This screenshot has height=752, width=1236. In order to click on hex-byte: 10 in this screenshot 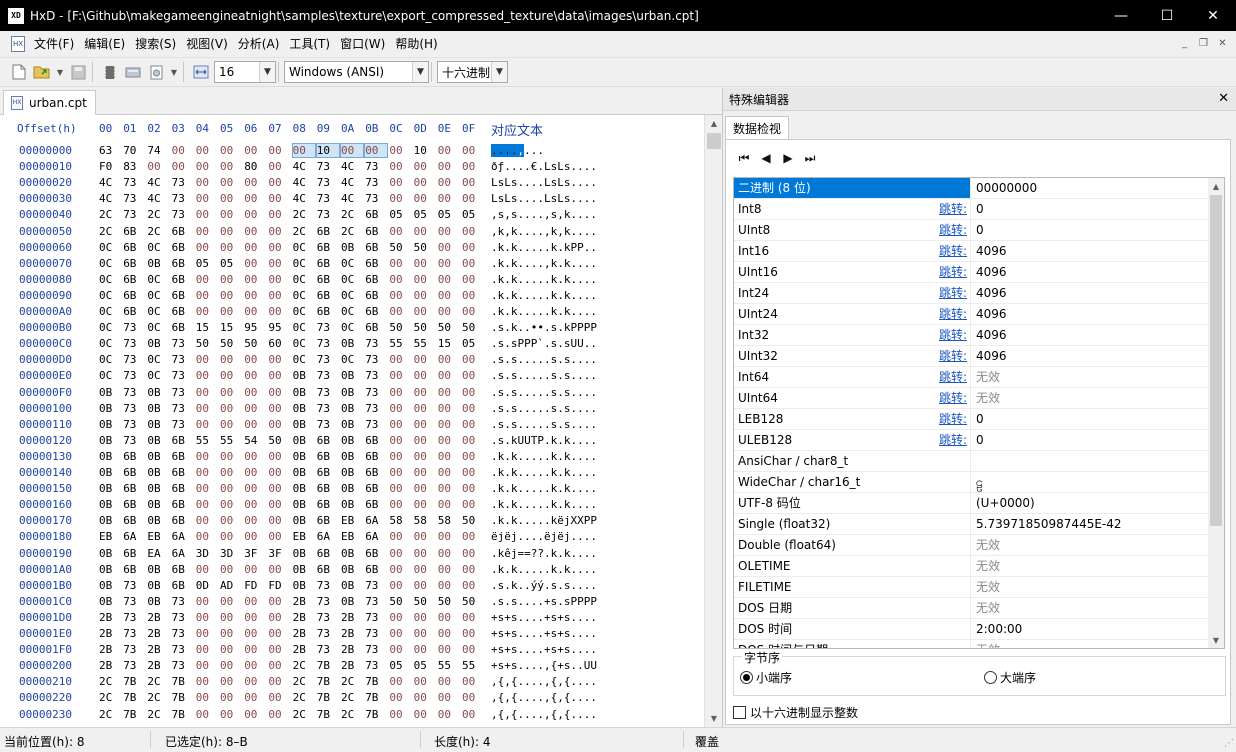, I will do `click(327, 150)`.